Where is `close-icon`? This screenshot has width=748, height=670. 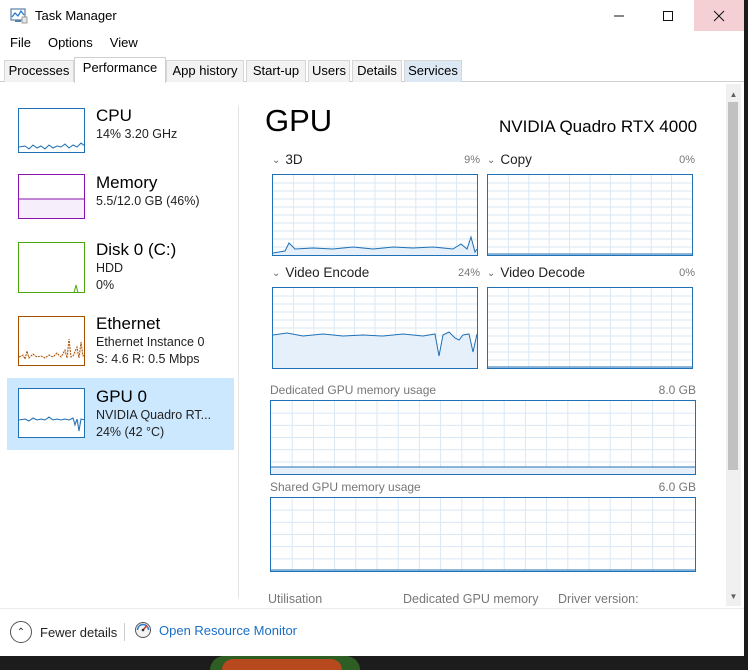
close-icon is located at coordinates (719, 15).